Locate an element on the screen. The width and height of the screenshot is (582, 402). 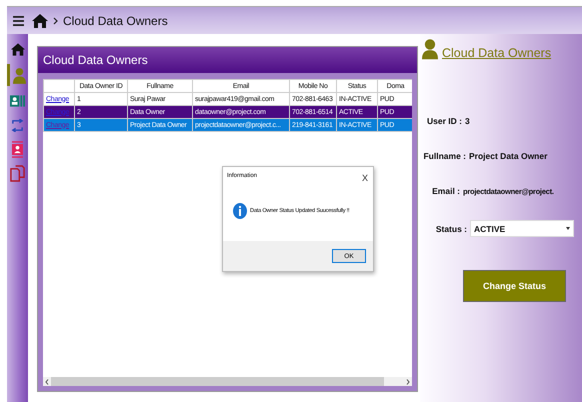
dropdown-arrow-icon is located at coordinates (568, 228).